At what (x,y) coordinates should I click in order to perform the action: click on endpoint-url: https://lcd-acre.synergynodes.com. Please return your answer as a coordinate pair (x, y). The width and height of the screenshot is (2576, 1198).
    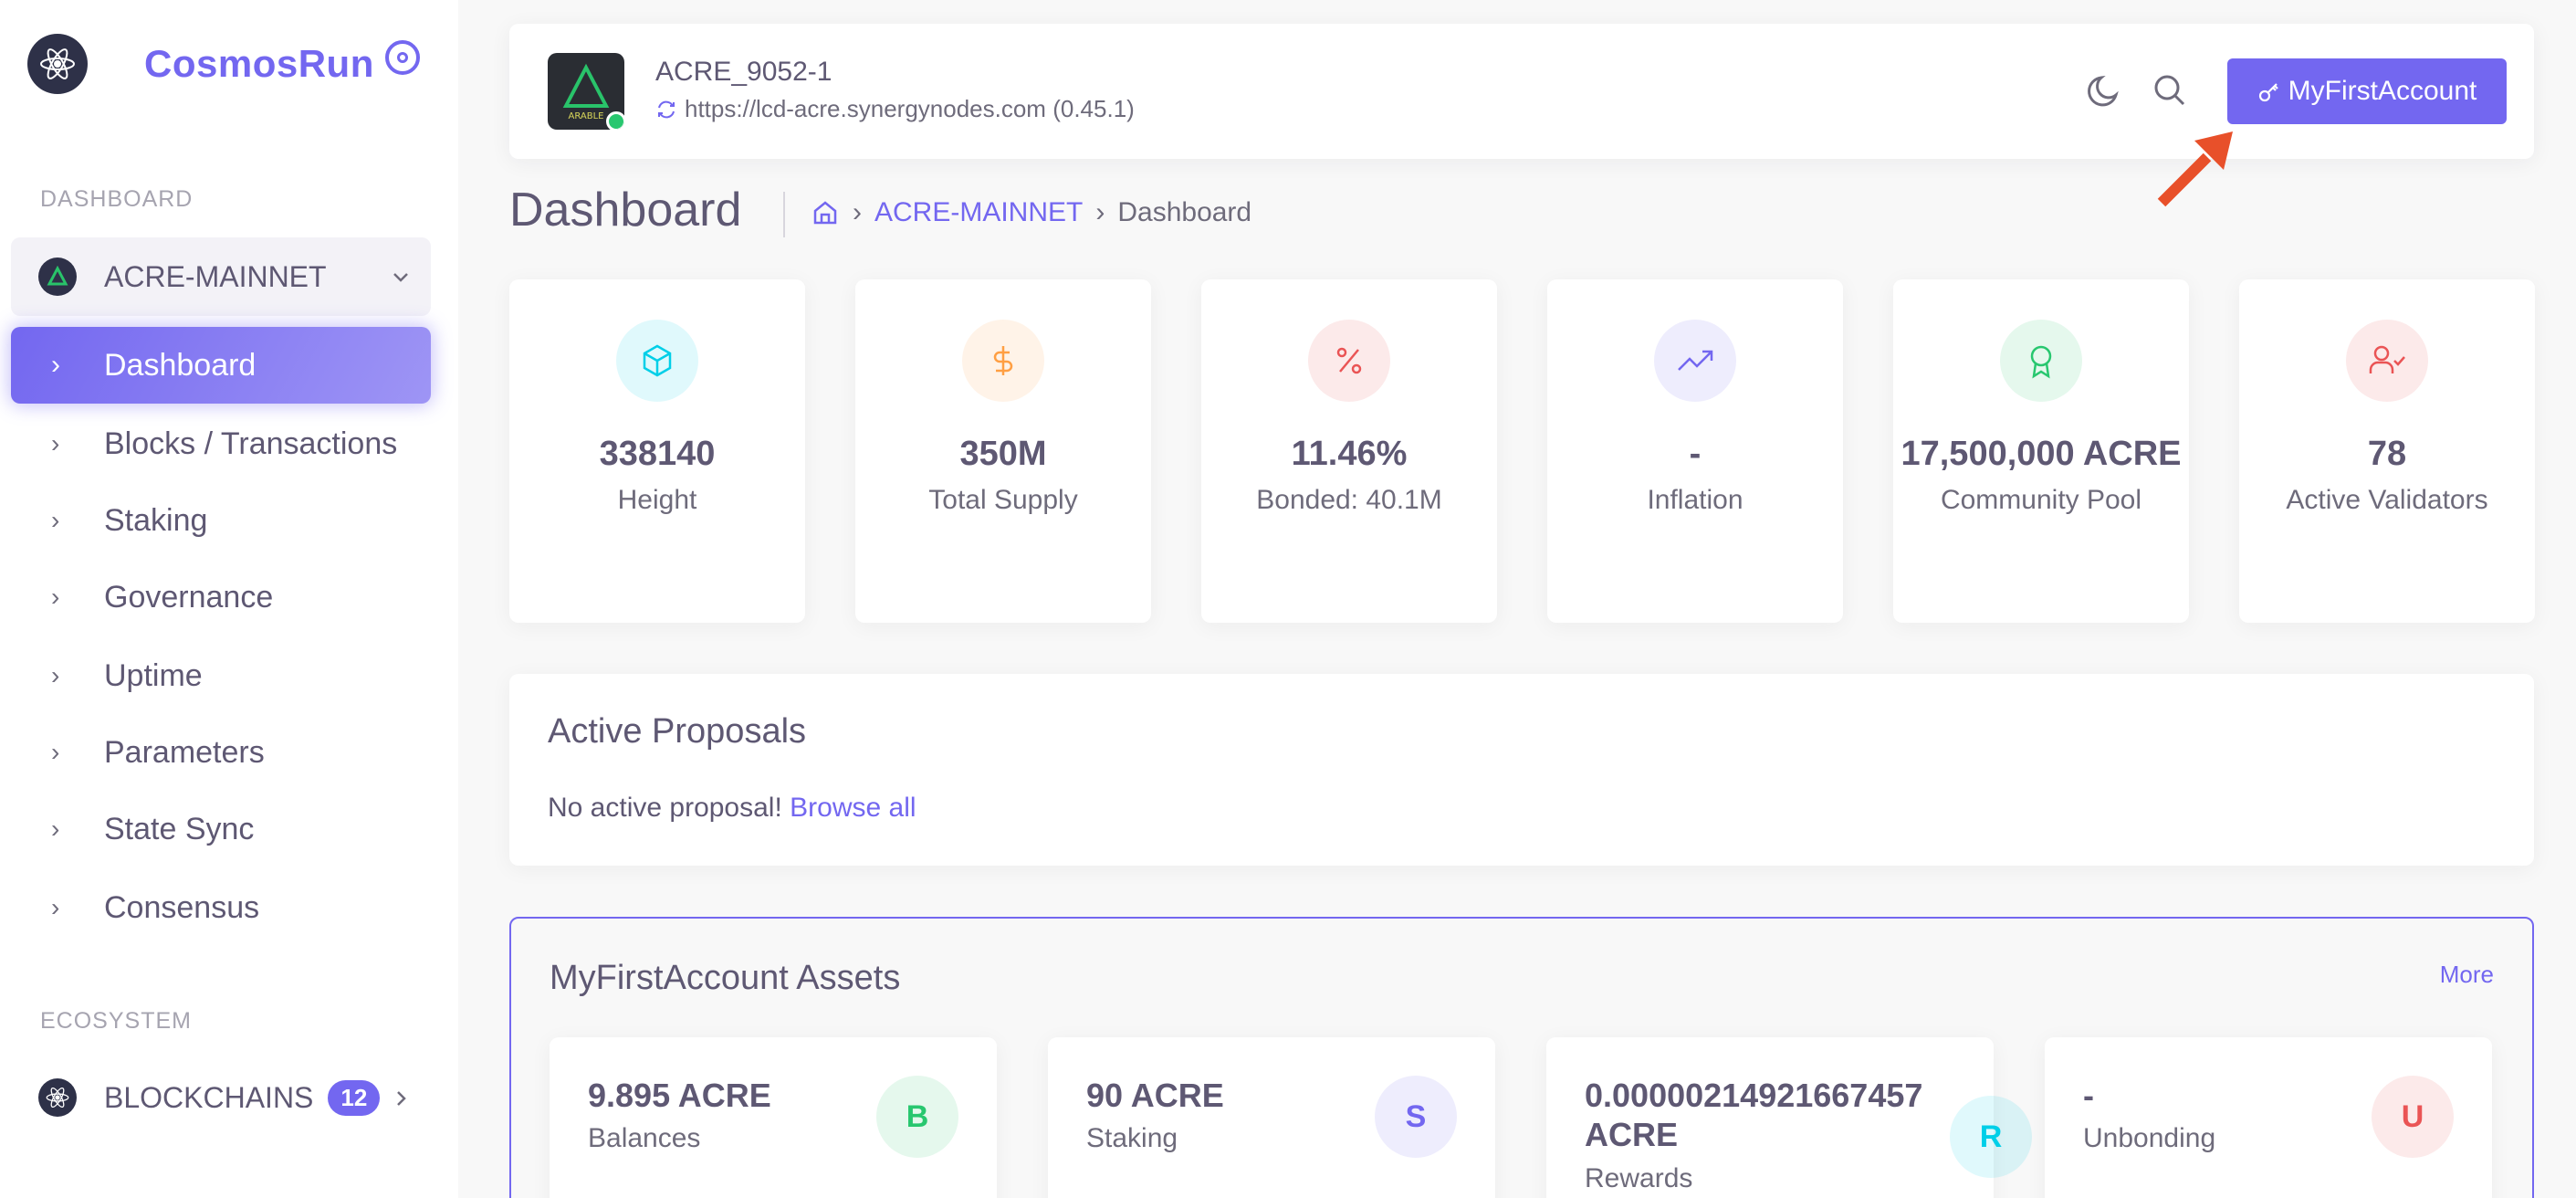
    Looking at the image, I should click on (865, 108).